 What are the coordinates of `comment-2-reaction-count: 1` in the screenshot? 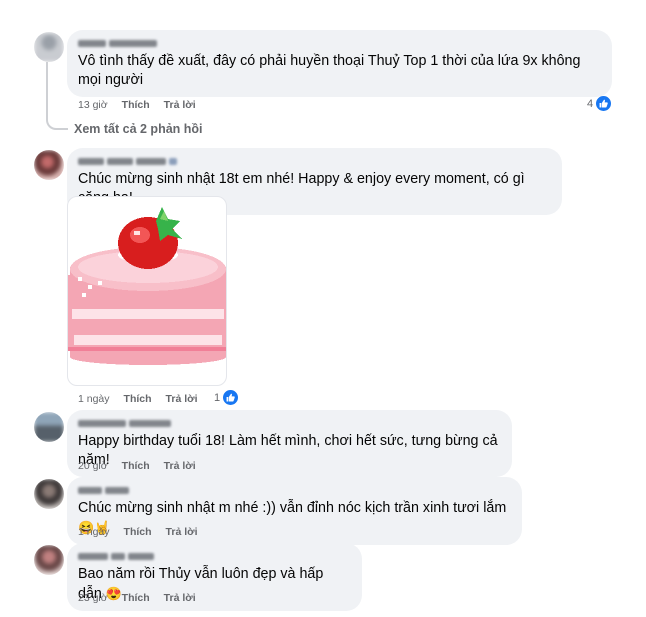 It's located at (217, 397).